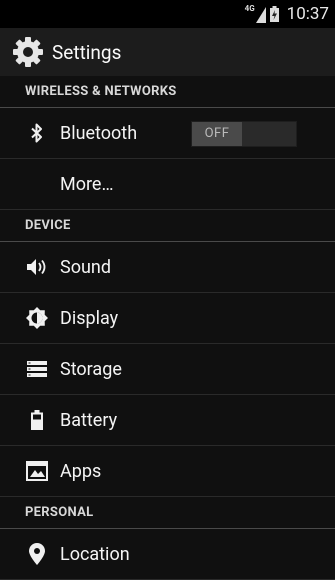 The image size is (335, 580). What do you see at coordinates (37, 471) in the screenshot?
I see `apps-icon` at bounding box center [37, 471].